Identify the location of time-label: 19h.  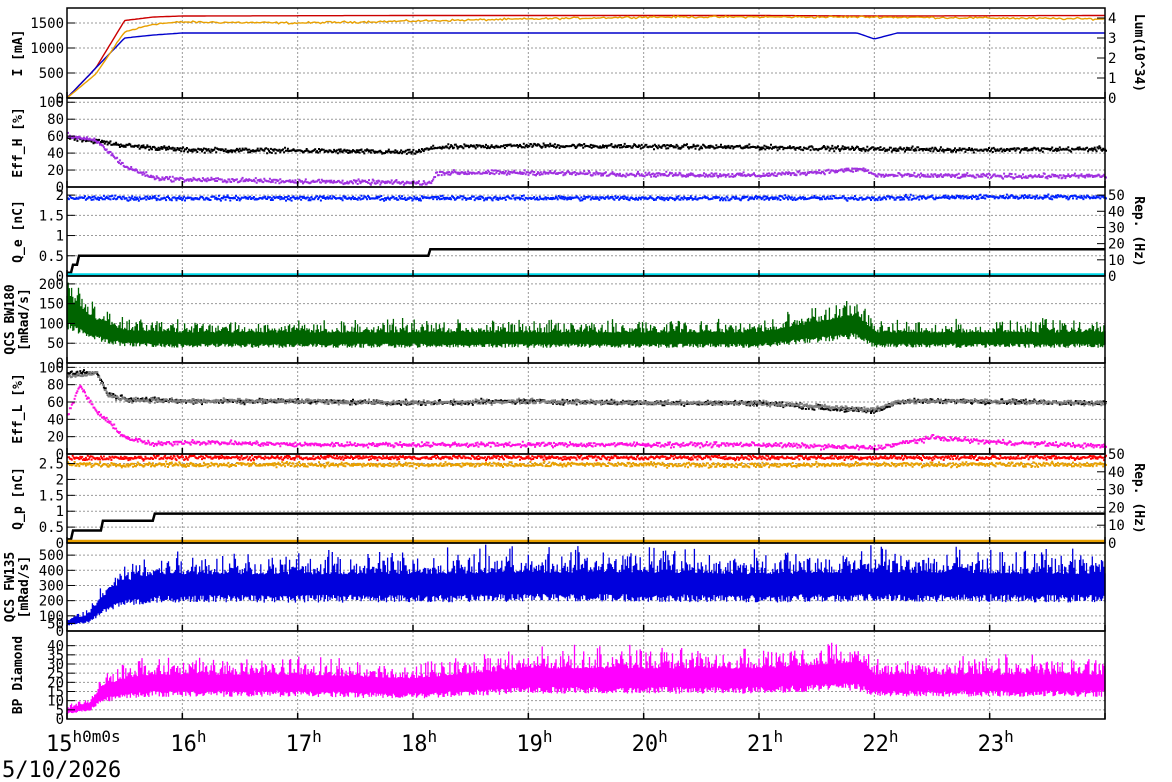
(534, 742).